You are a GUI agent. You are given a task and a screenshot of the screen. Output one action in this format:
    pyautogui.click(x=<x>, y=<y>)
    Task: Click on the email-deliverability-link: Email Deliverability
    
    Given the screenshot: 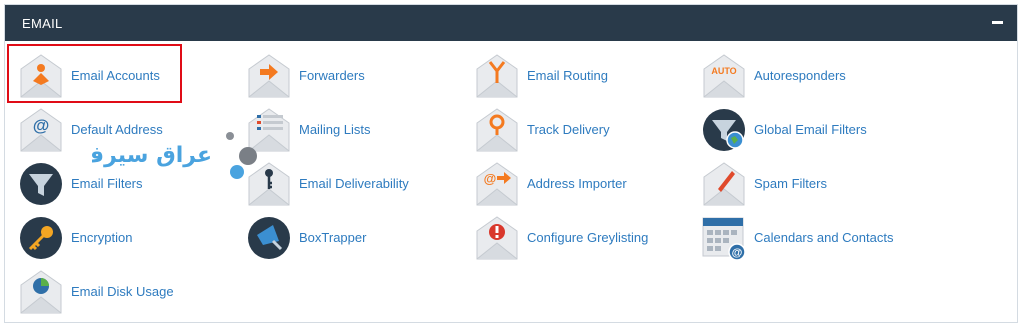 What is the action you would take?
    pyautogui.click(x=337, y=184)
    